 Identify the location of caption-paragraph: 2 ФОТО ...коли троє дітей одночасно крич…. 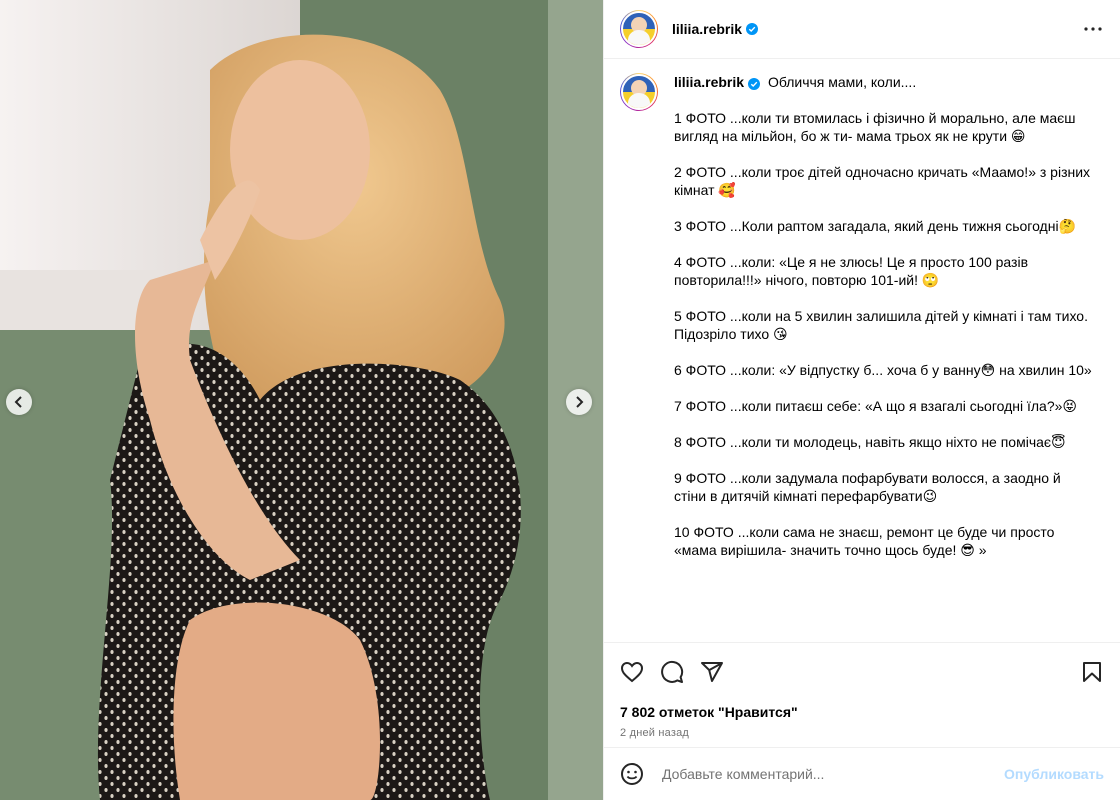
(882, 181).